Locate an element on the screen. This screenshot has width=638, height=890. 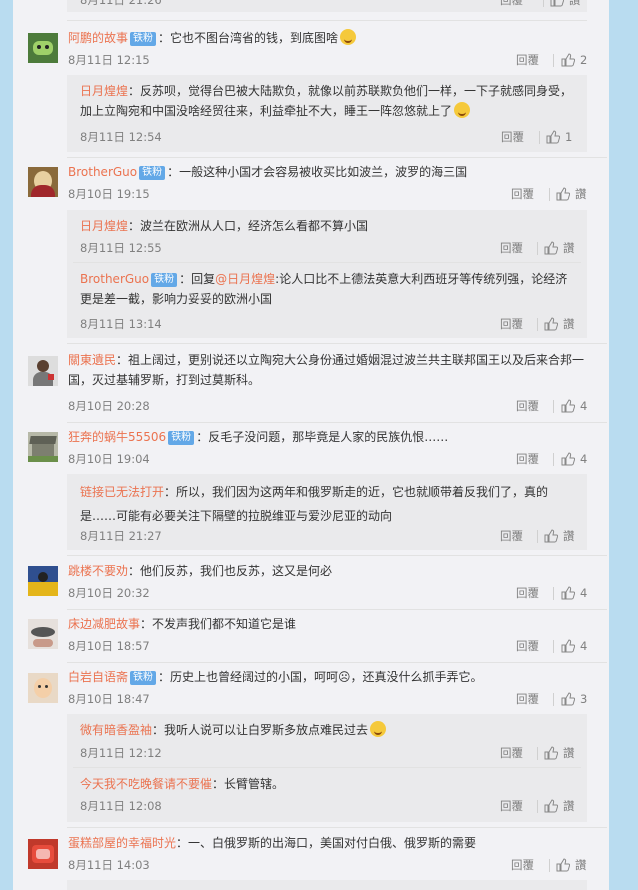
comment-text: 跳楼不要劝：他们反苏，我们也反苏，这又是何必 is located at coordinates (200, 571).